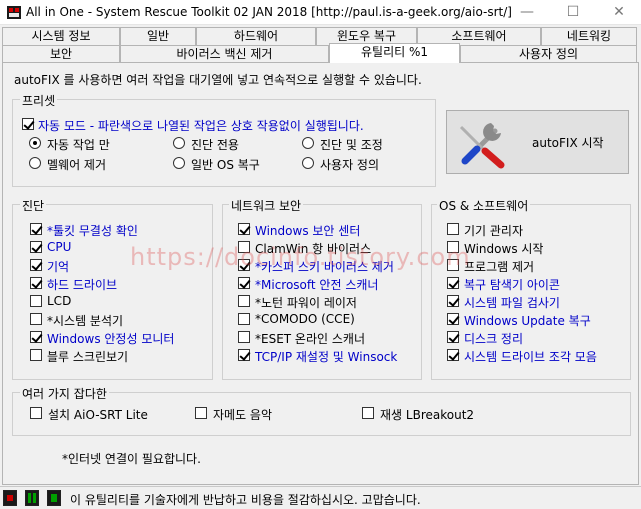  I want to click on misc-legend: 여러 가지 잡다한, so click(64, 393).